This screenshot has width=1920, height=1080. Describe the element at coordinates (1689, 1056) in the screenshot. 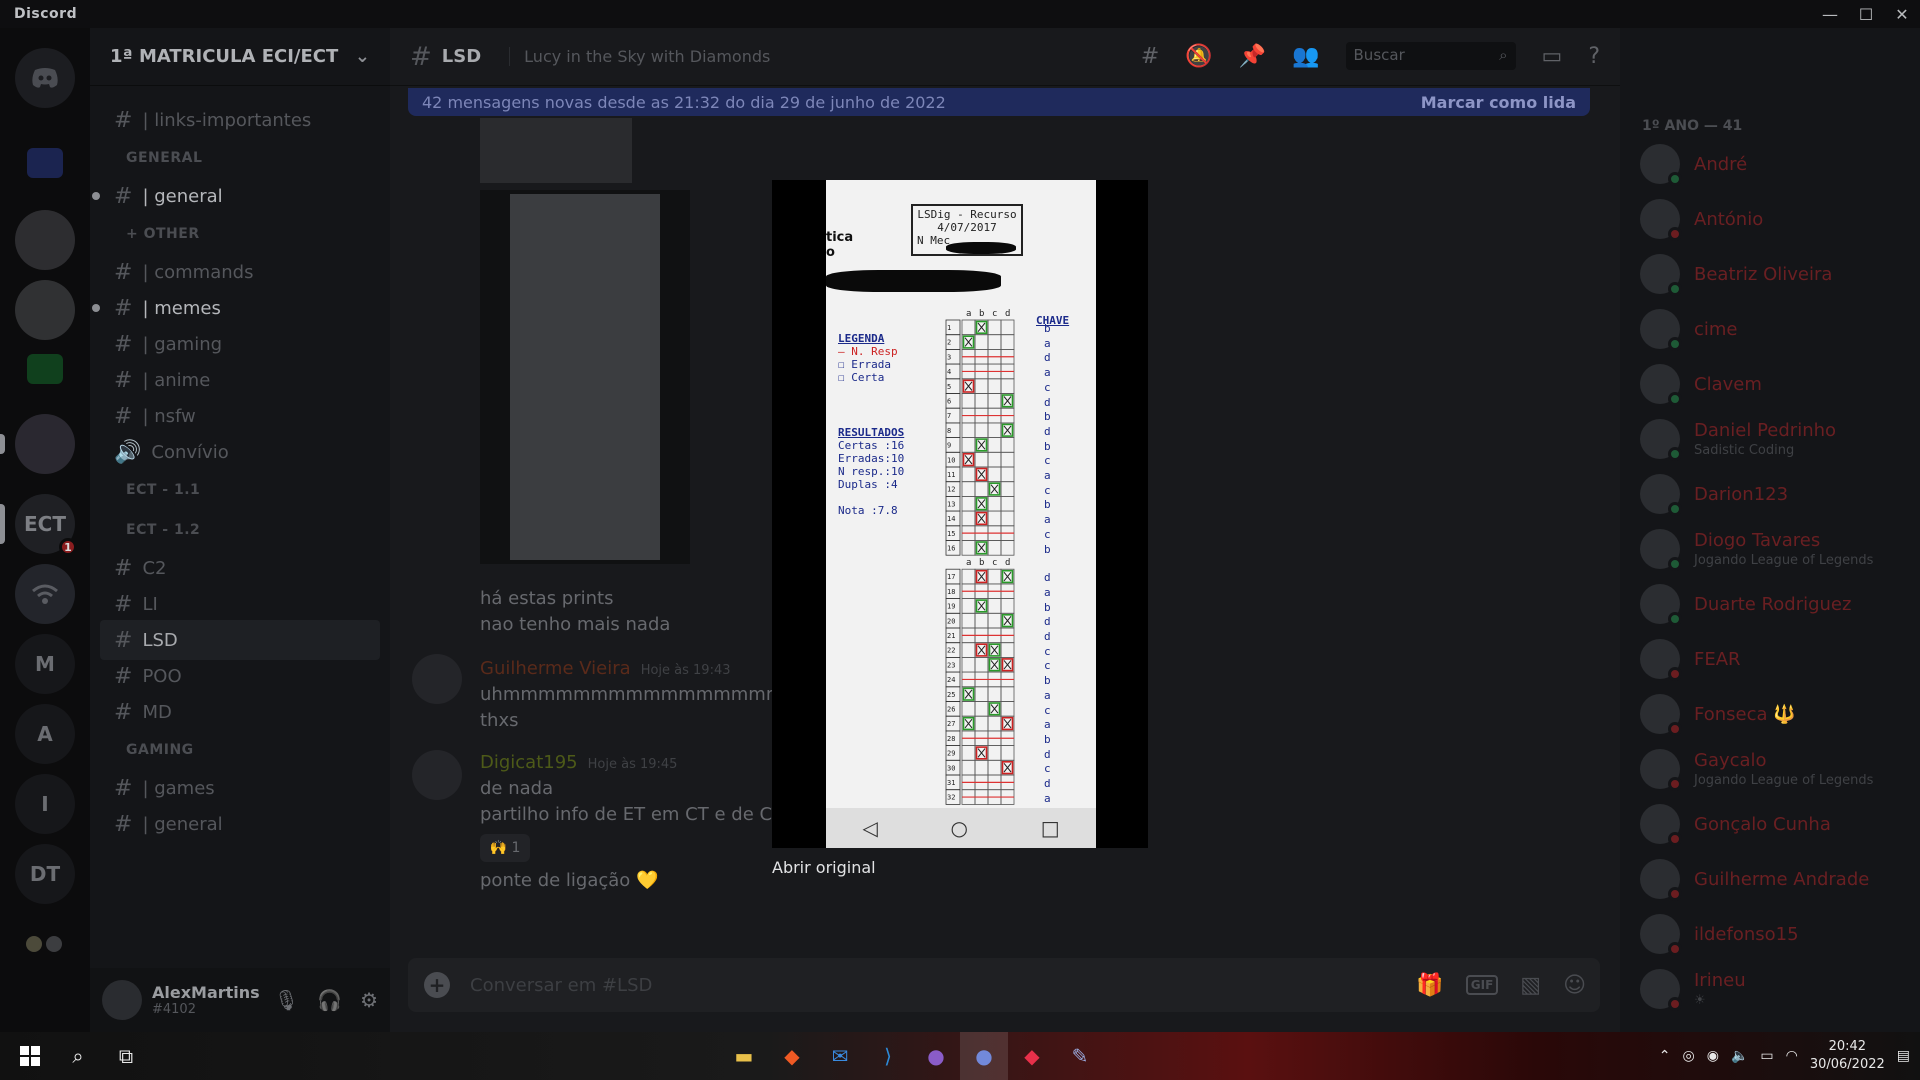

I see `camera-icon: ◎` at that location.